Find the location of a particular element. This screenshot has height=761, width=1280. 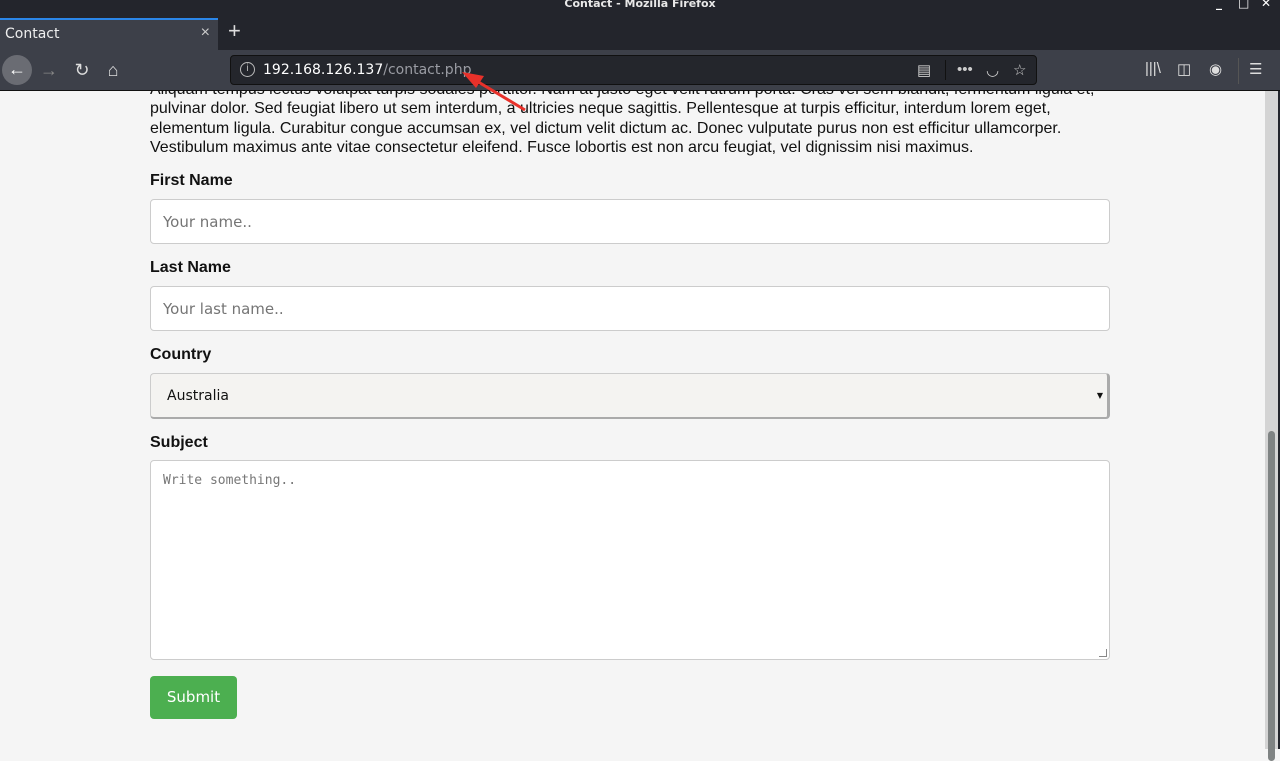

info-icon: i is located at coordinates (247, 69).